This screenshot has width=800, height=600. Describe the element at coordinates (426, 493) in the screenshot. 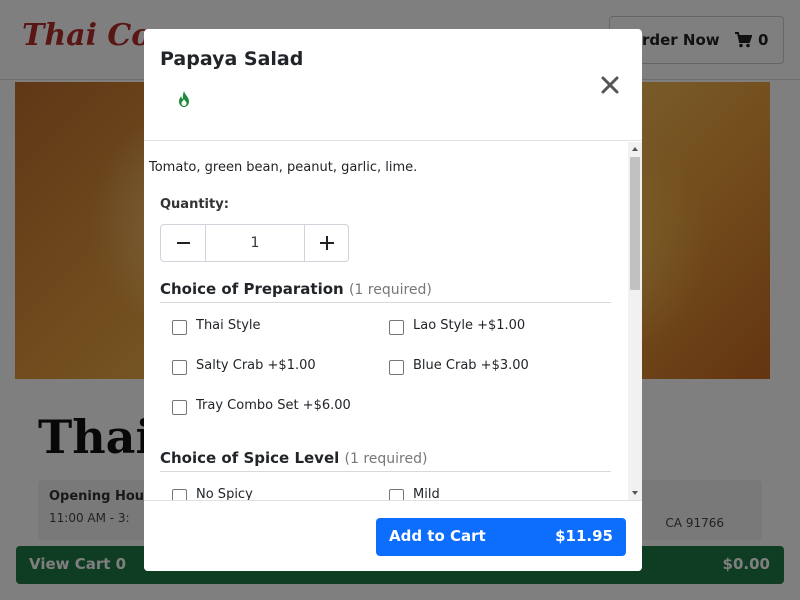

I see `option-label: Mild` at that location.